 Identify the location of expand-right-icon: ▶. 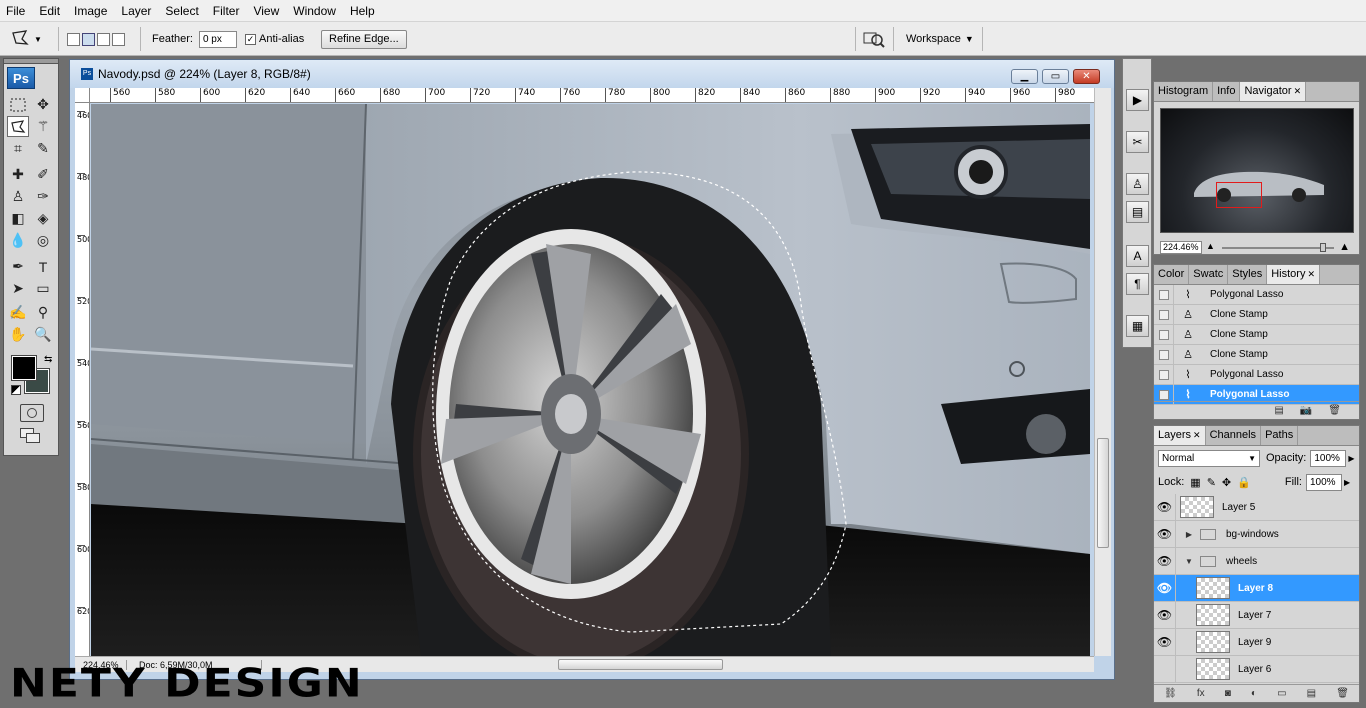
(1189, 534).